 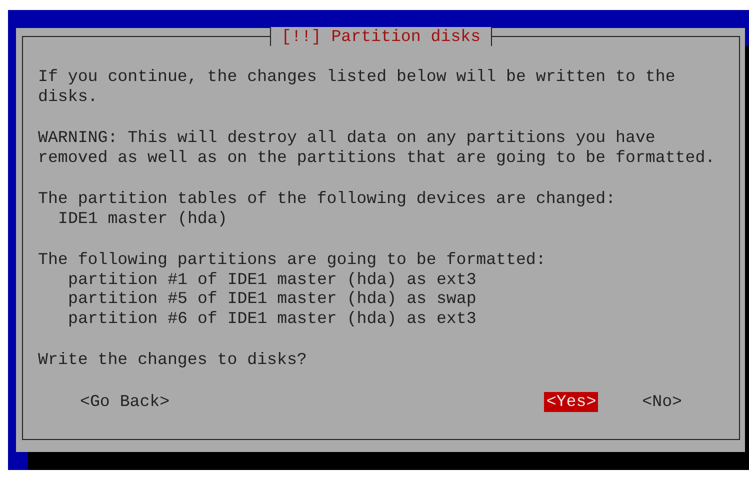 What do you see at coordinates (173, 360) in the screenshot?
I see `question-text: Write the changes to disks?` at bounding box center [173, 360].